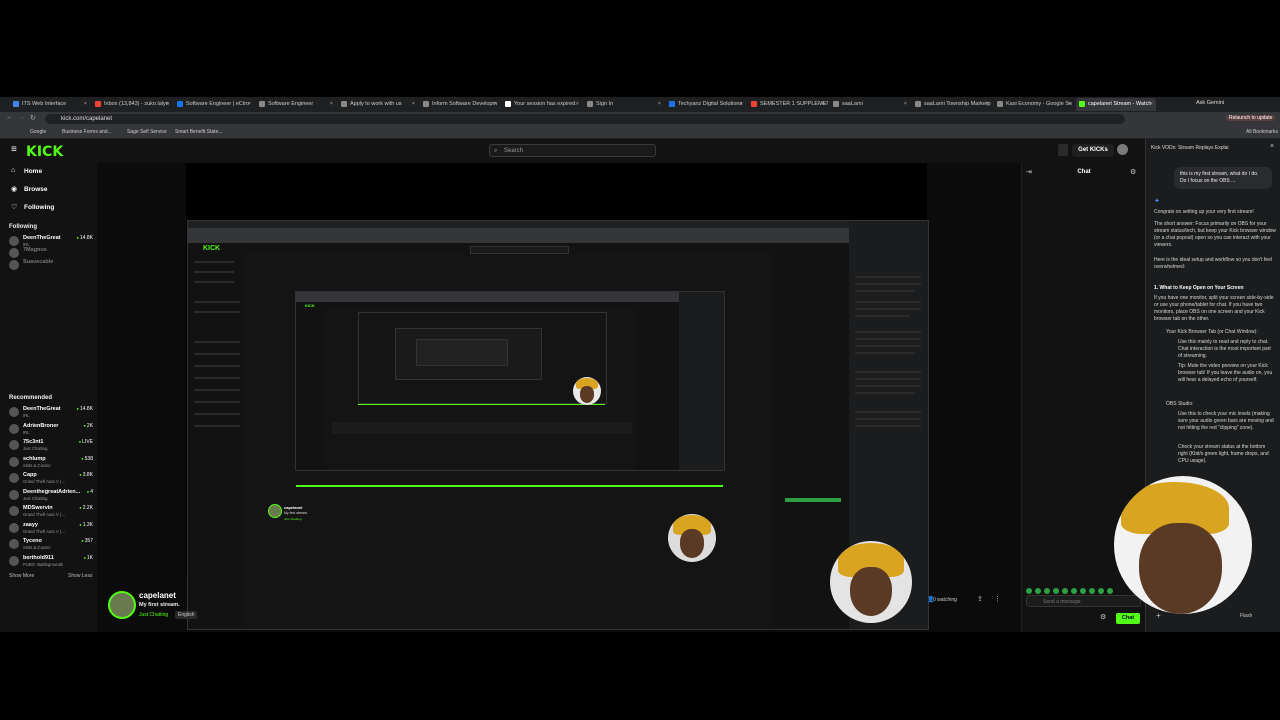 This screenshot has height=720, width=1280. I want to click on channel-category: IRL, so click(26, 415).